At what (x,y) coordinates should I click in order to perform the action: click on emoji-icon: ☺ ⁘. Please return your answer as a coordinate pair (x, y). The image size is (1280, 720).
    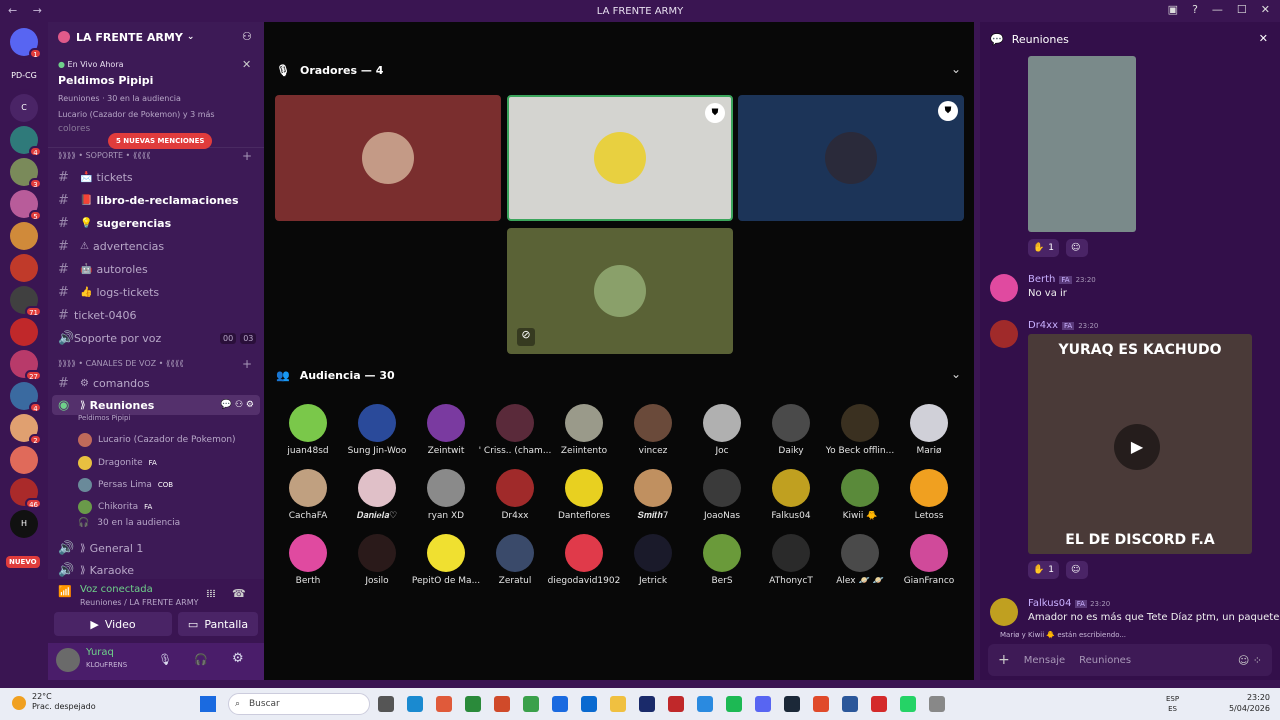
    Looking at the image, I should click on (1250, 660).